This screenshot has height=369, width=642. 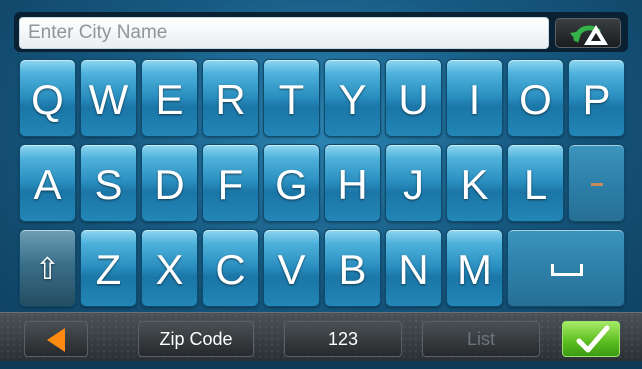 What do you see at coordinates (108, 268) in the screenshot?
I see `key-z: Z` at bounding box center [108, 268].